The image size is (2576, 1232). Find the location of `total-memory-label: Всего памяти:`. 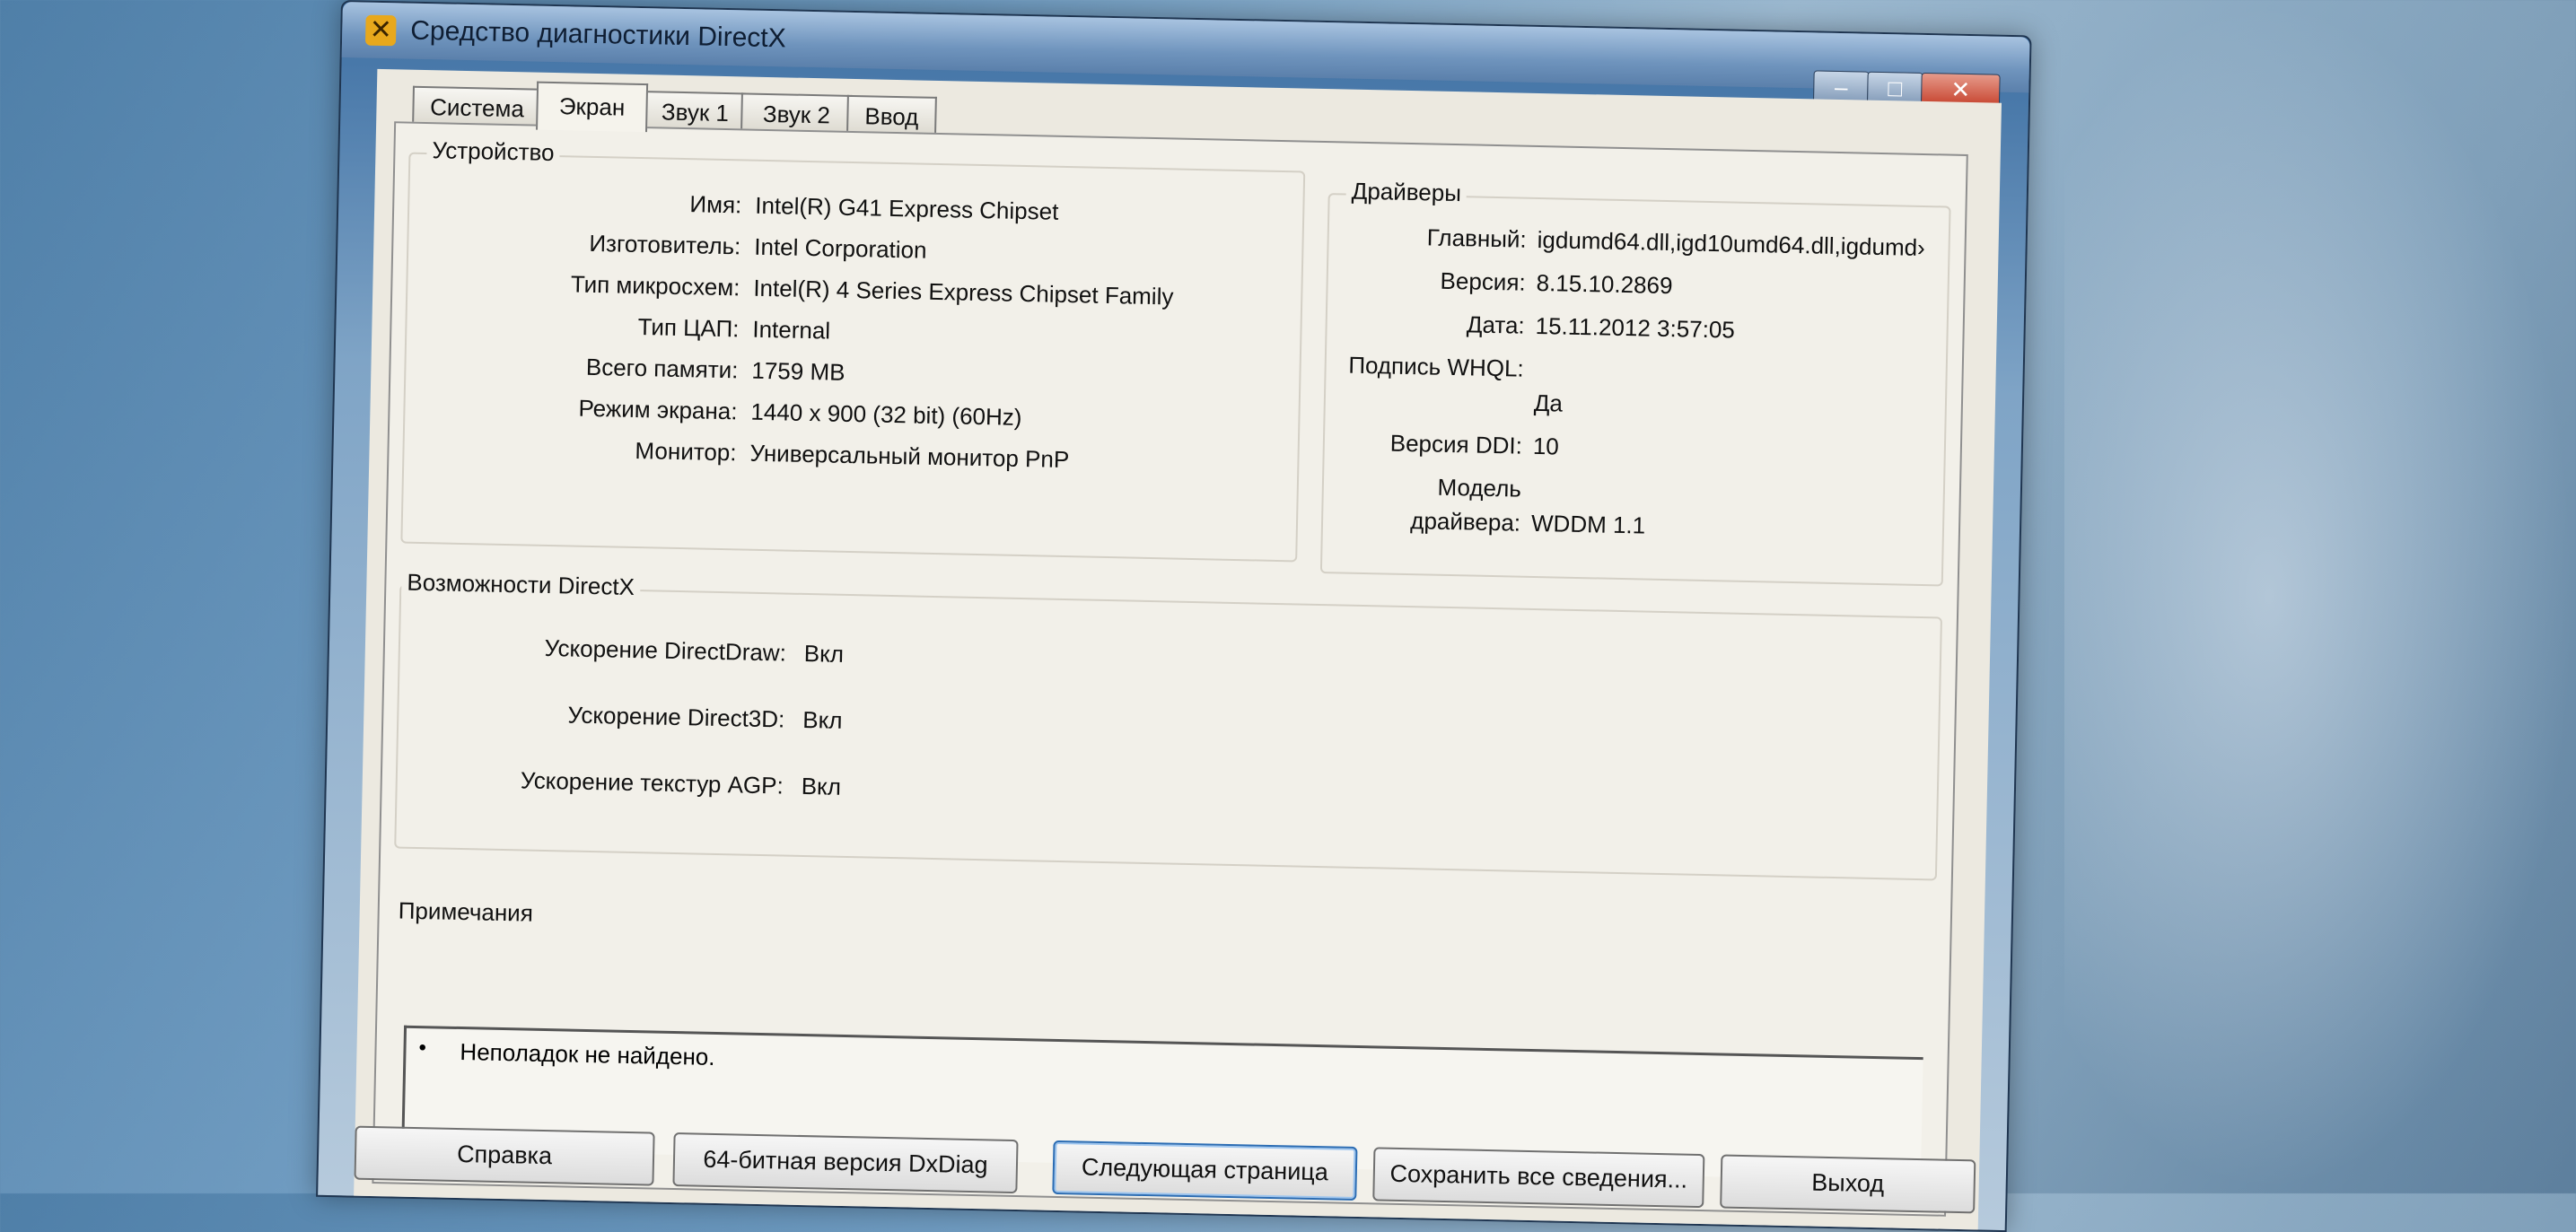

total-memory-label: Всего памяти: is located at coordinates (662, 369).